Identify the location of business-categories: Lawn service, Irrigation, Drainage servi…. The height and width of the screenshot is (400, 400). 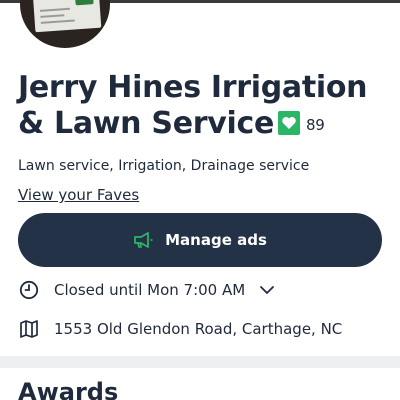
(164, 166).